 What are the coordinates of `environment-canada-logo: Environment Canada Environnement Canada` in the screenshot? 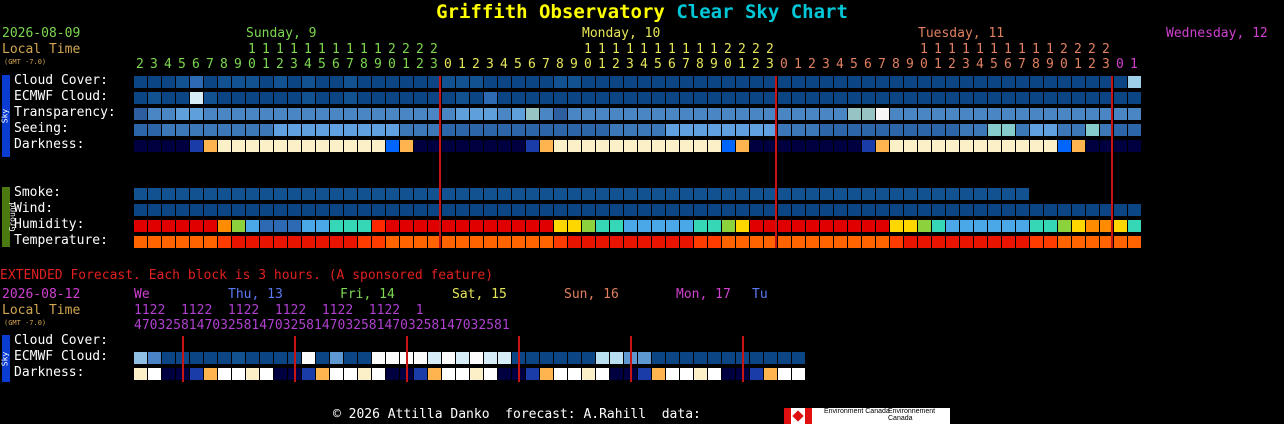 It's located at (867, 416).